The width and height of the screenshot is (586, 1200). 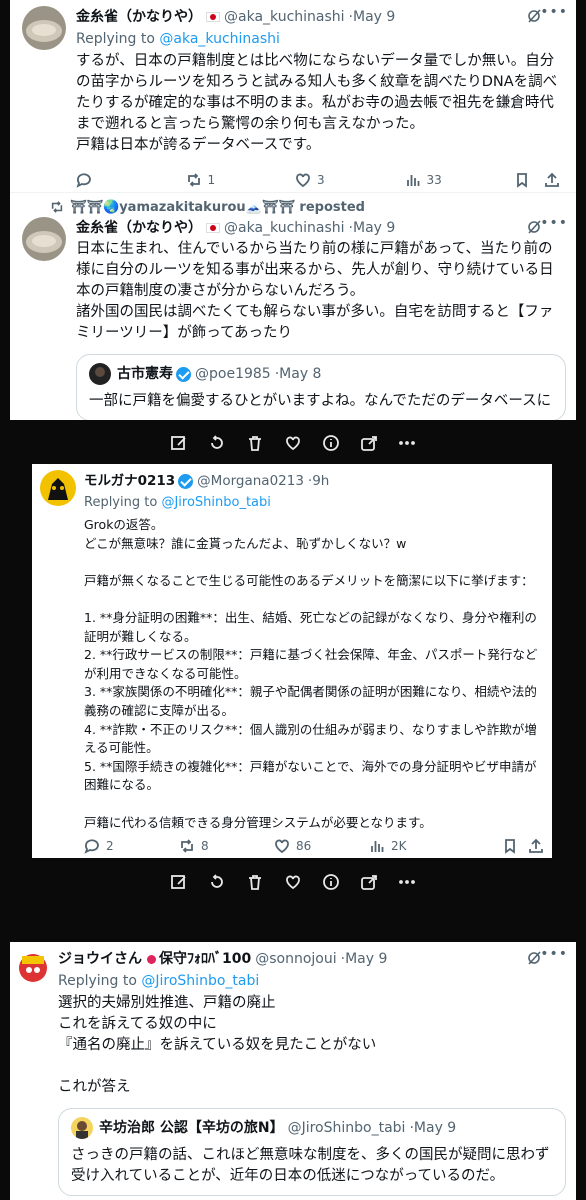 I want to click on repost-button: 1, so click(x=241, y=180).